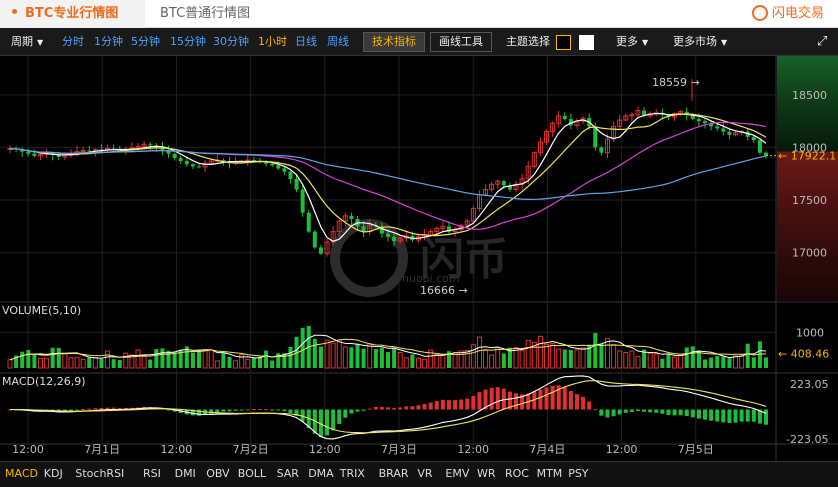  Describe the element at coordinates (73, 42) in the screenshot. I see `period-option: 分时` at that location.